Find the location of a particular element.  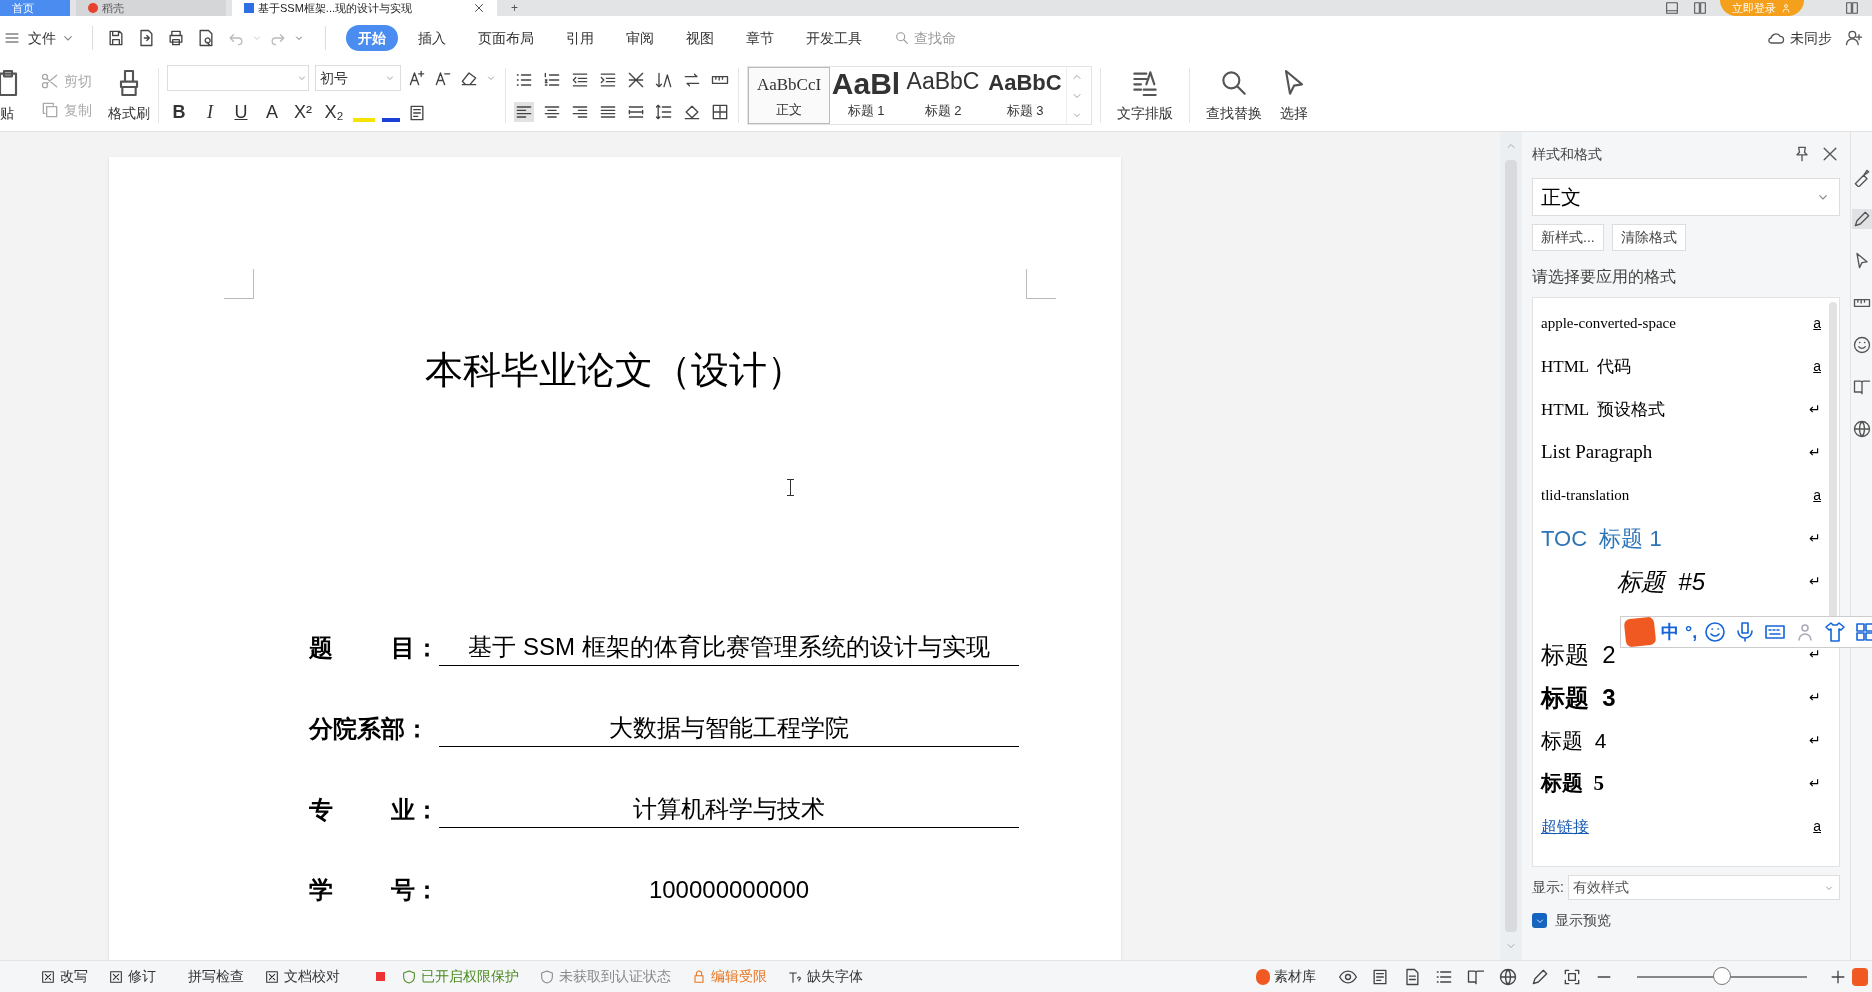

grid-icon is located at coordinates (1862, 632).